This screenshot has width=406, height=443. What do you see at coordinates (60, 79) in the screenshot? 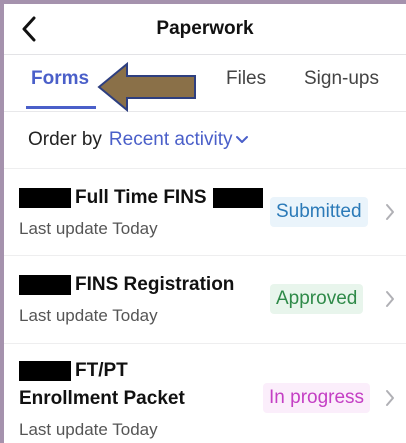
I see `tab-forms: Forms` at bounding box center [60, 79].